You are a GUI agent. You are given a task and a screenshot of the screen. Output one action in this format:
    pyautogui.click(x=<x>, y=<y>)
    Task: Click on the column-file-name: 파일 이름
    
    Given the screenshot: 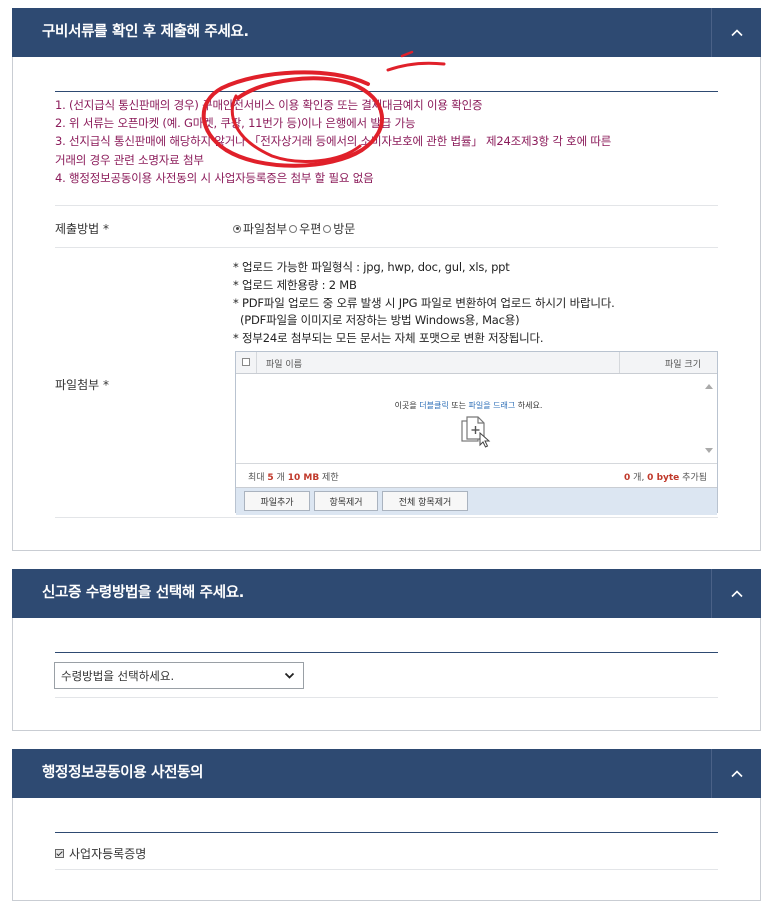 What is the action you would take?
    pyautogui.click(x=284, y=365)
    